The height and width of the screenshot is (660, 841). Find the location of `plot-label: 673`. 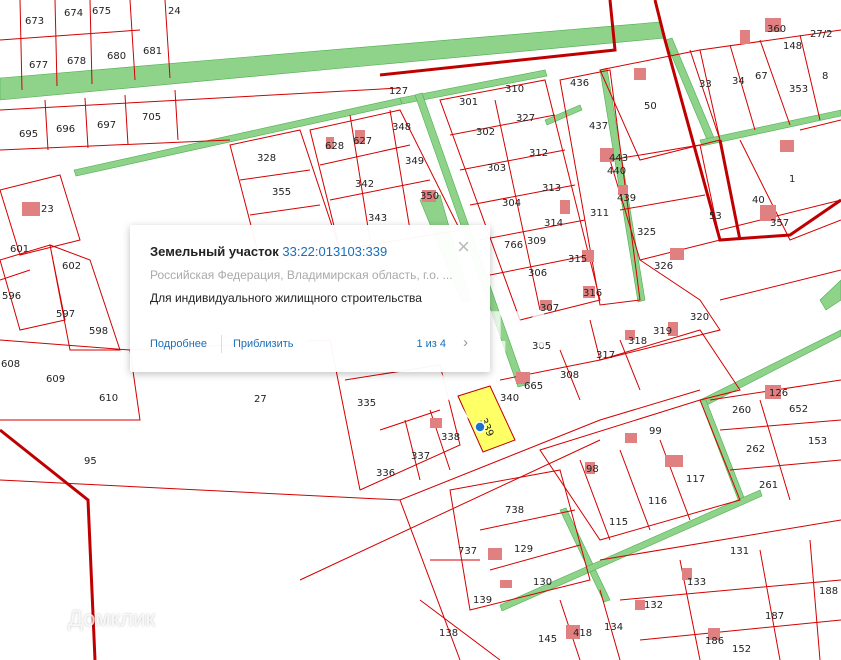

plot-label: 673 is located at coordinates (34, 21).